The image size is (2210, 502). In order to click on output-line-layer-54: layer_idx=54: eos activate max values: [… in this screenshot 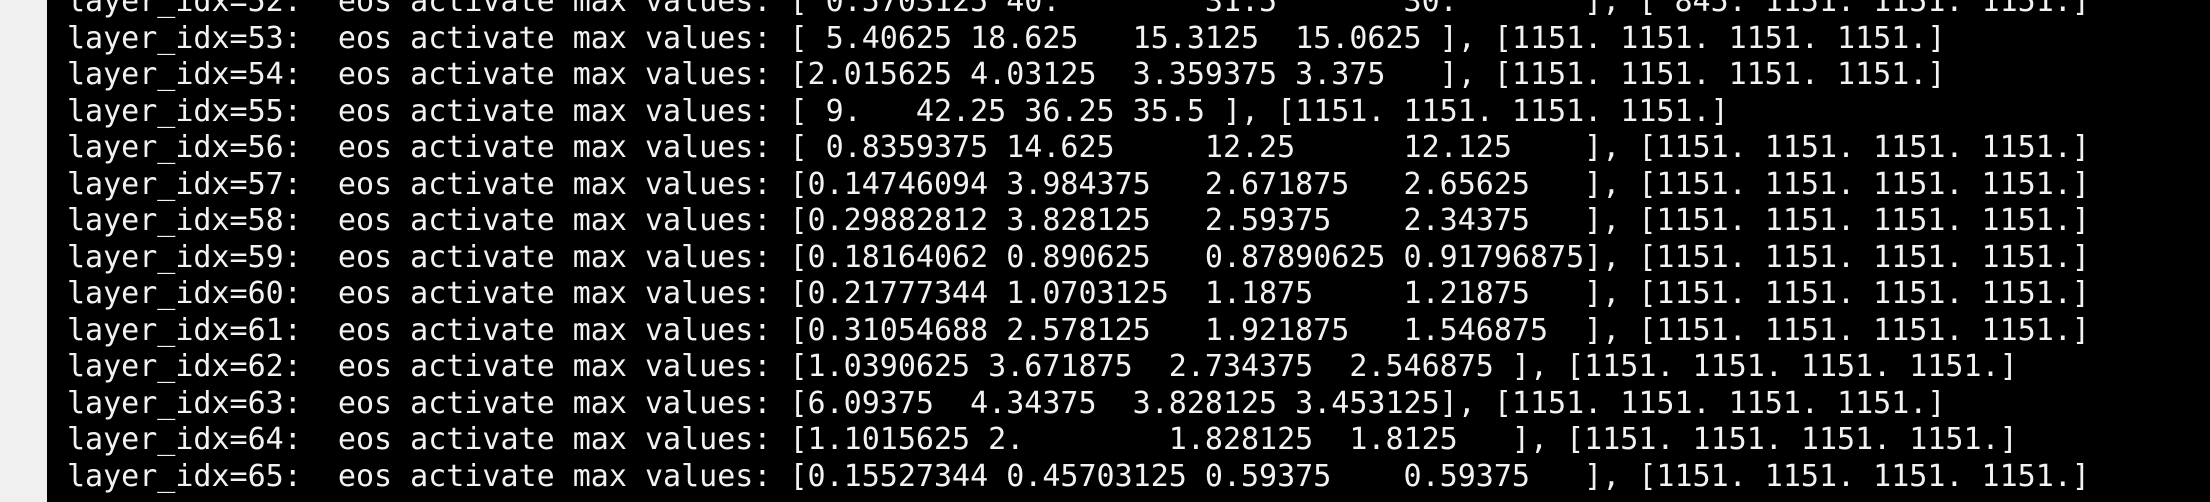, I will do `click(1006, 74)`.